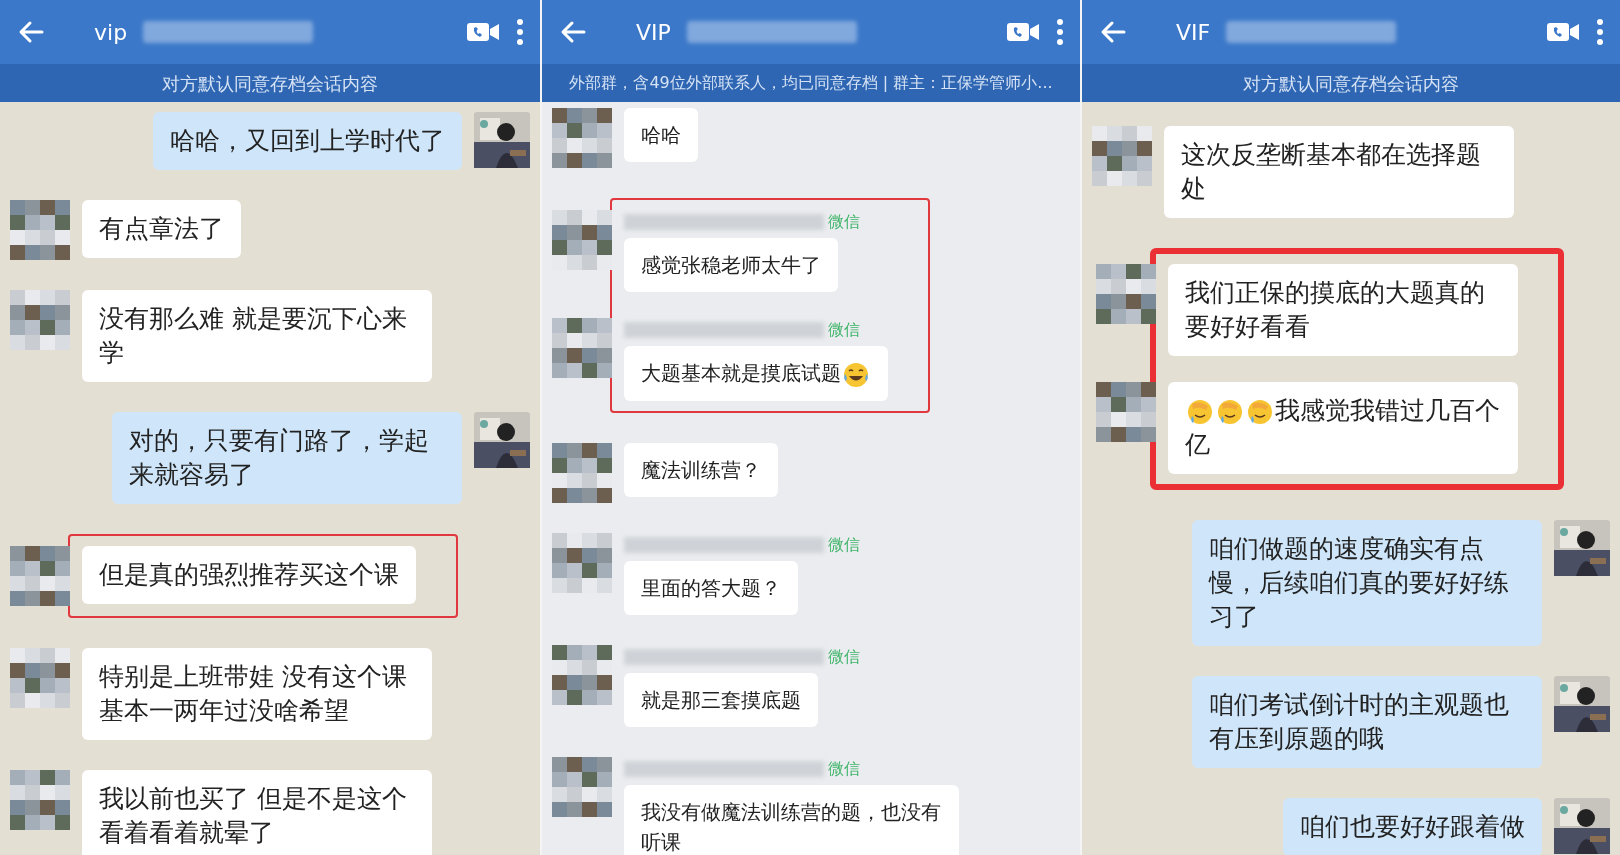  What do you see at coordinates (111, 32) in the screenshot?
I see `chat-title: vip` at bounding box center [111, 32].